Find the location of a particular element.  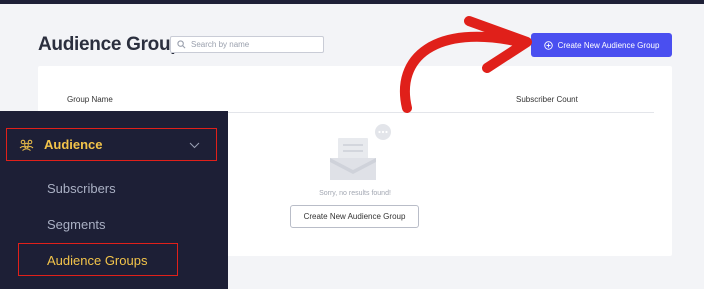

plus-circle-icon is located at coordinates (548, 45).